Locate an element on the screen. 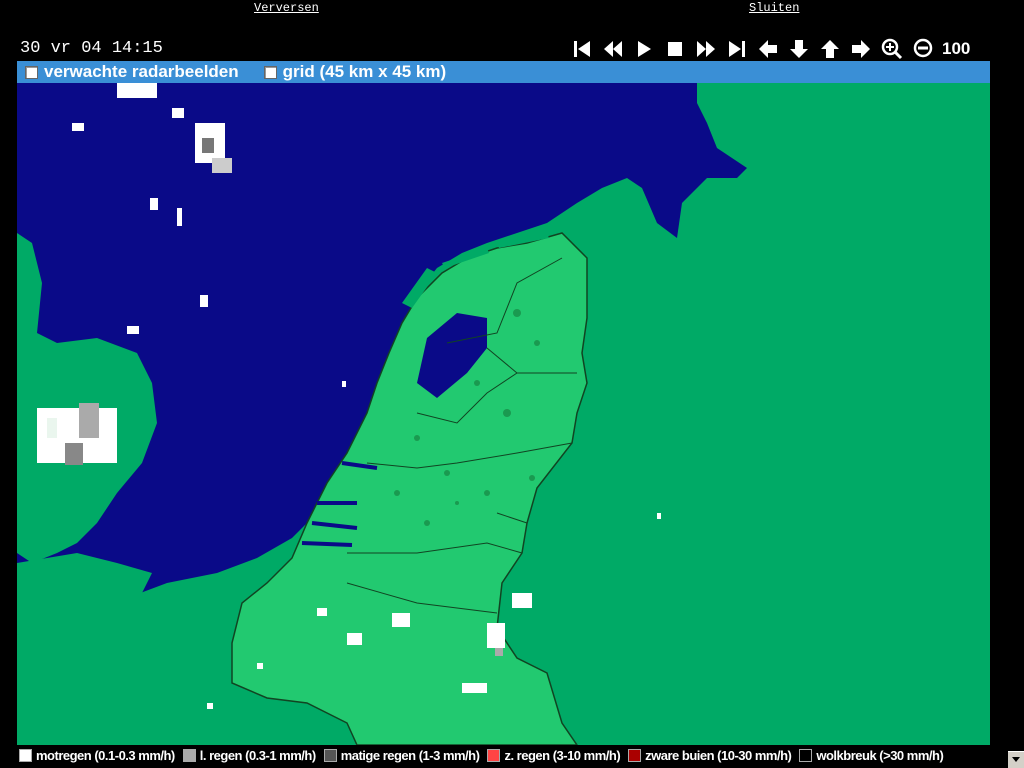 The height and width of the screenshot is (768, 1024). scroll-down-icon is located at coordinates (1016, 759).